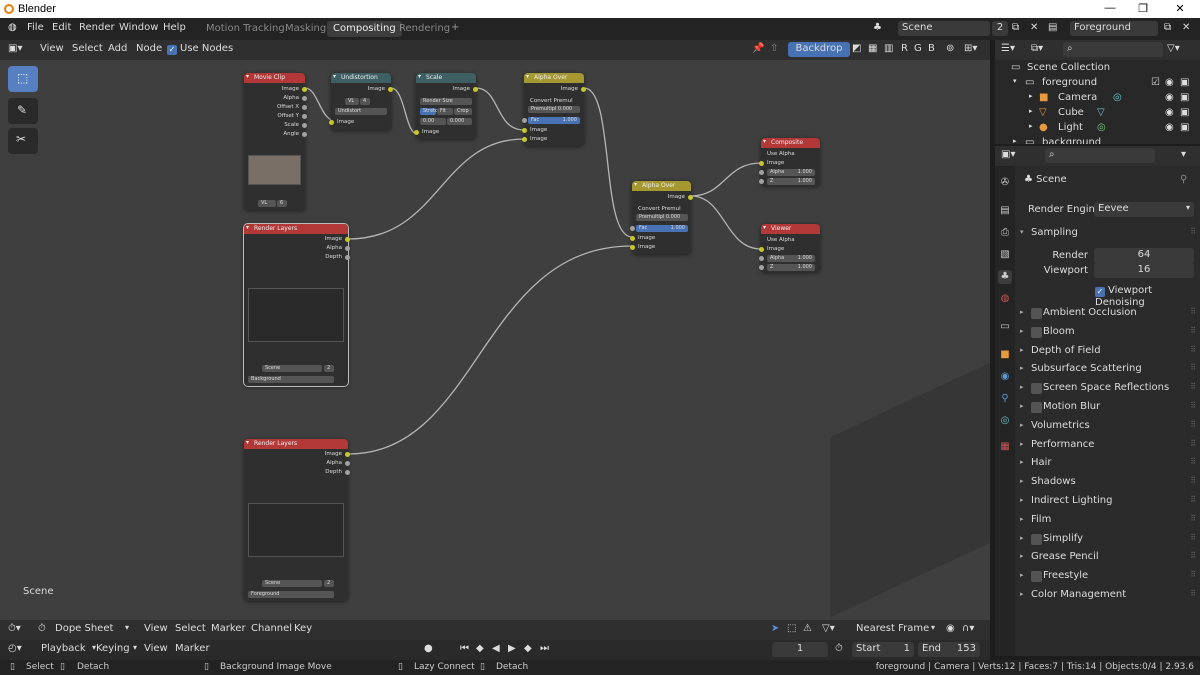 This screenshot has width=1200, height=675. Describe the element at coordinates (1005, 211) in the screenshot. I see `render-tab-icon: ▤` at that location.